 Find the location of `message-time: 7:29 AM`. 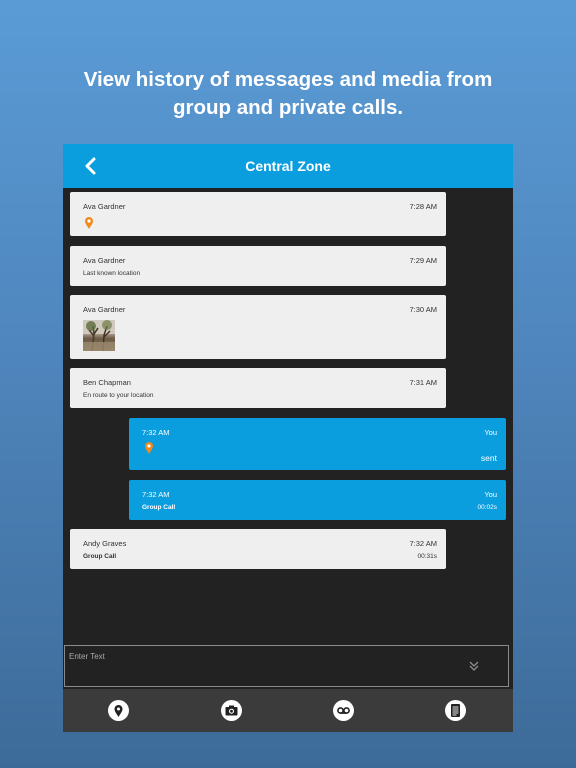

message-time: 7:29 AM is located at coordinates (423, 260).